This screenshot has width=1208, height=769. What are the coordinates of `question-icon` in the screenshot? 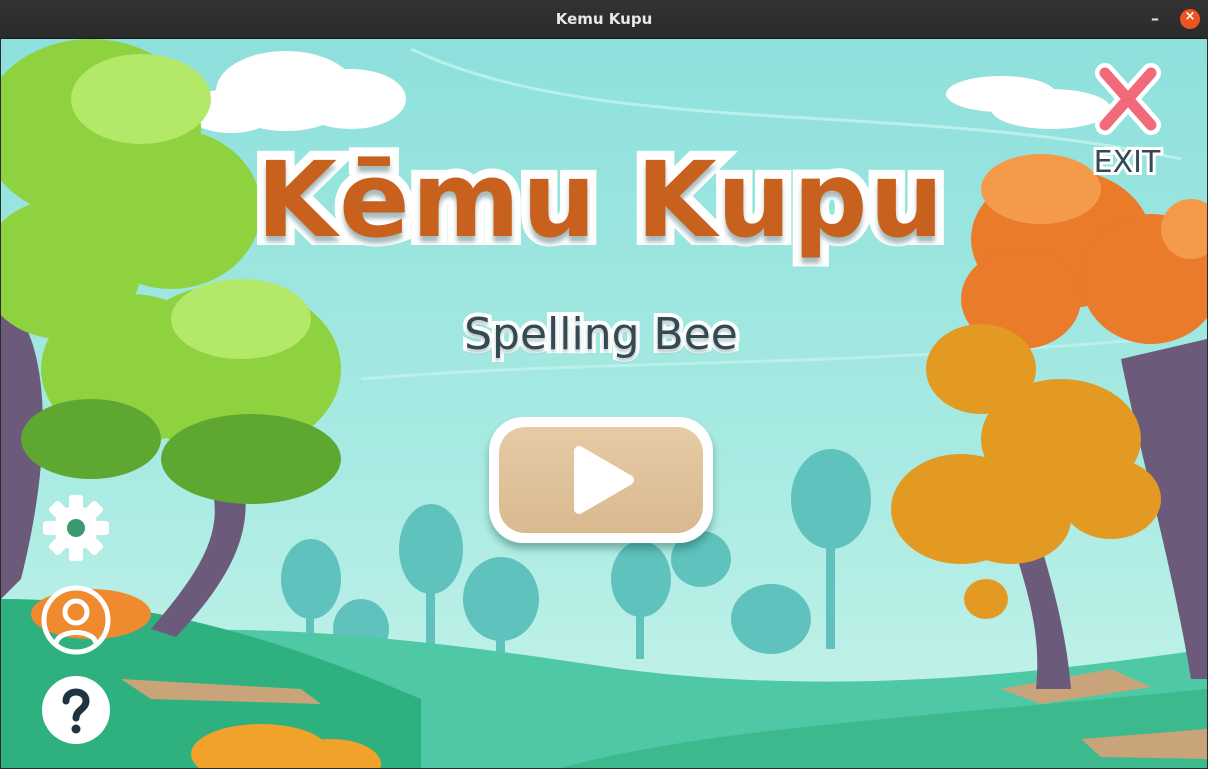 It's located at (76, 710).